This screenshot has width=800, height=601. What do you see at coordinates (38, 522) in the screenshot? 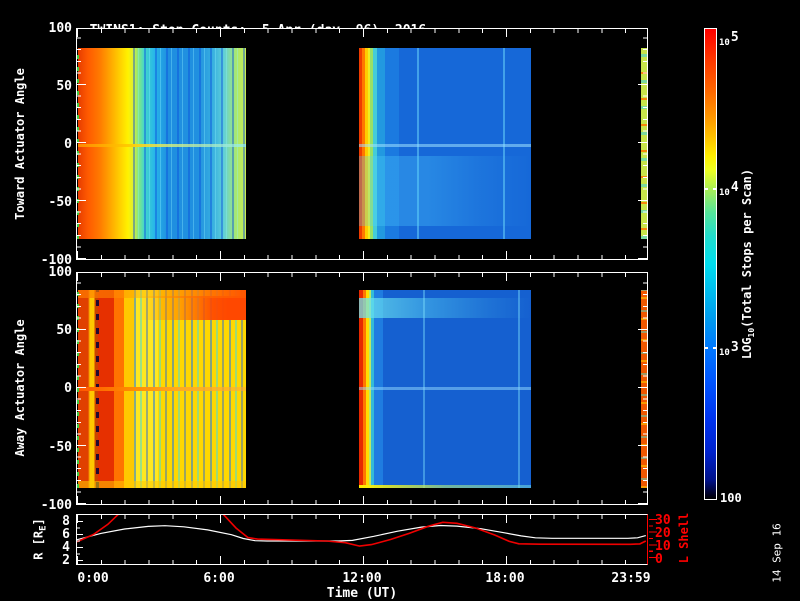
I see `r-label-post: ]` at bounding box center [38, 522].